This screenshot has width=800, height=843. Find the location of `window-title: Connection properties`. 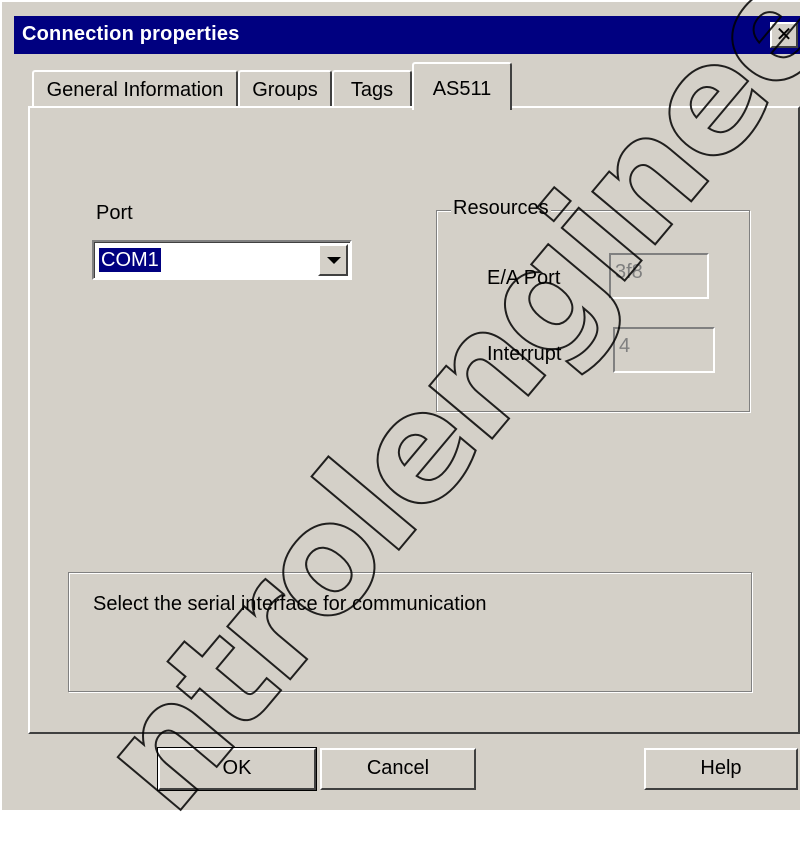

window-title: Connection properties is located at coordinates (131, 34).